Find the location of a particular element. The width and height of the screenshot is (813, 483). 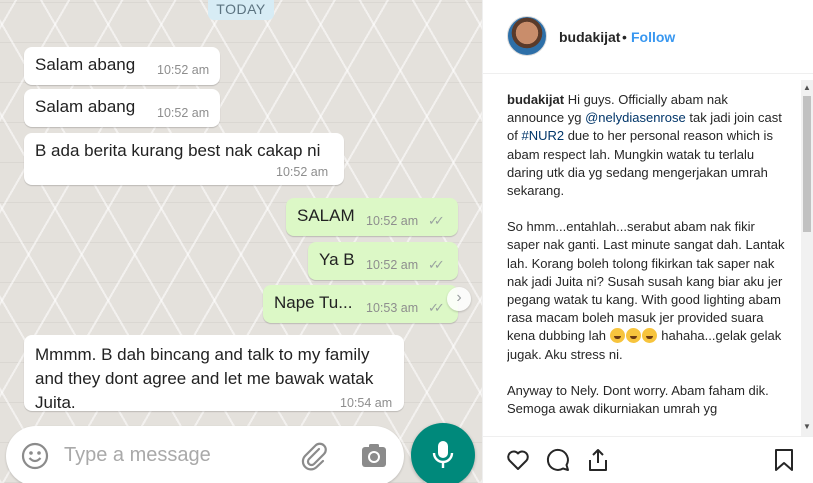

mic-icon is located at coordinates (443, 454).